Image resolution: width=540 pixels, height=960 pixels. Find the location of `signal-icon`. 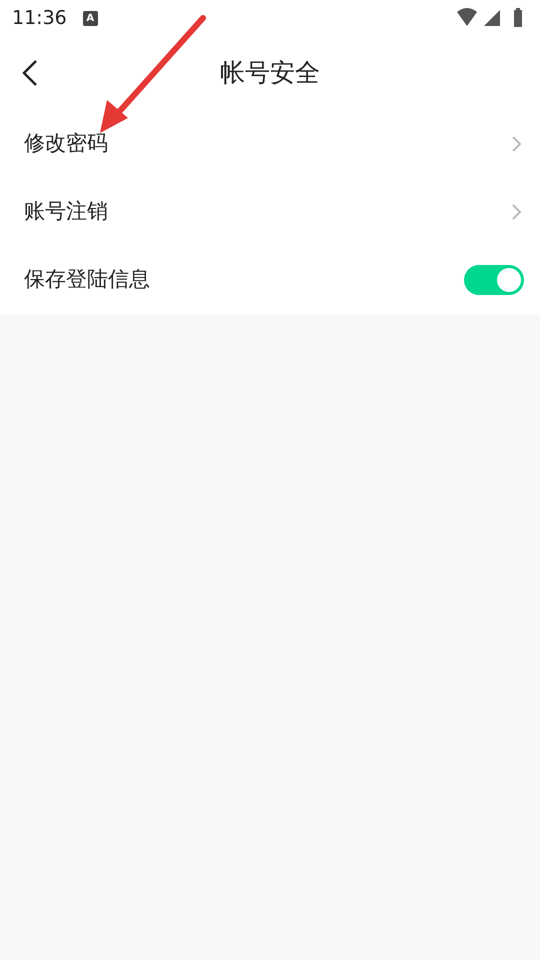

signal-icon is located at coordinates (492, 18).